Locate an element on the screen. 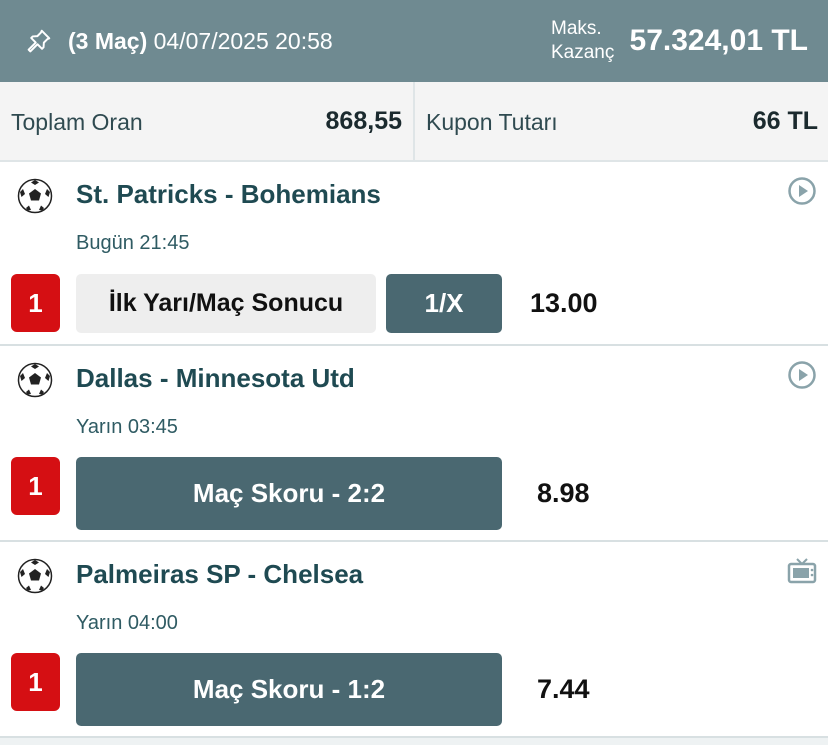 This screenshot has height=745, width=828. coupon-datetime: 04/07/2025 20:58 is located at coordinates (243, 41).